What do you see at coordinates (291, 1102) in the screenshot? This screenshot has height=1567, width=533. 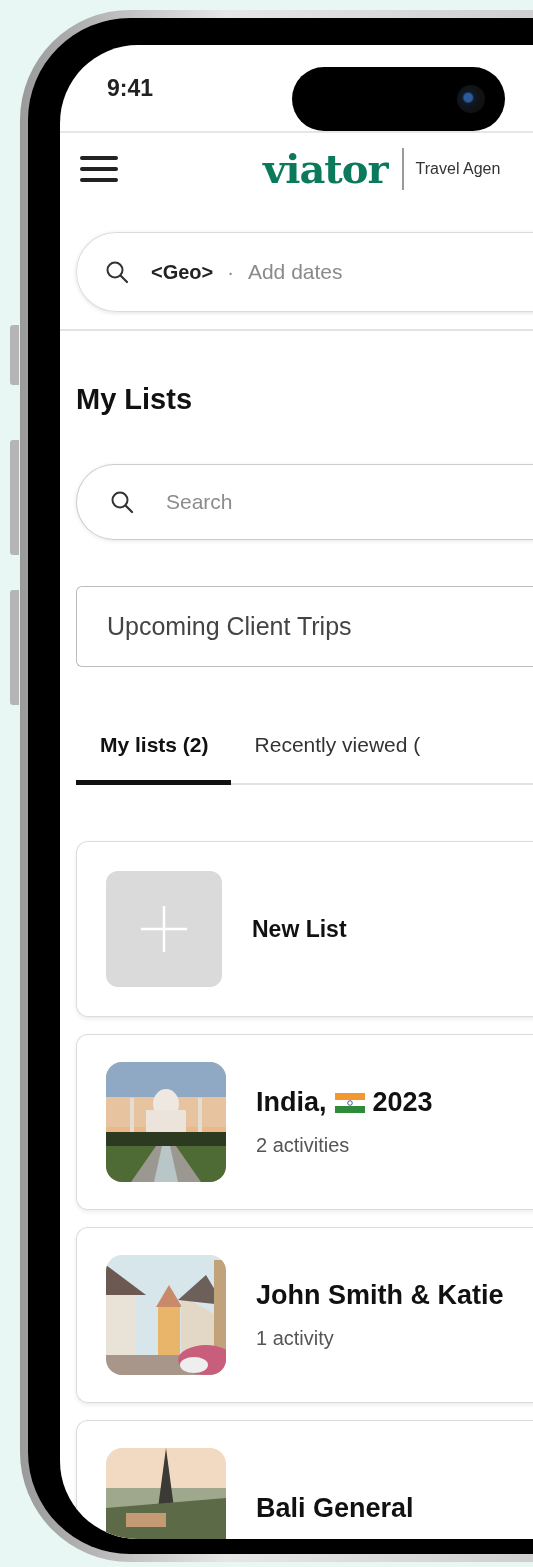 I see `list-title: India,` at bounding box center [291, 1102].